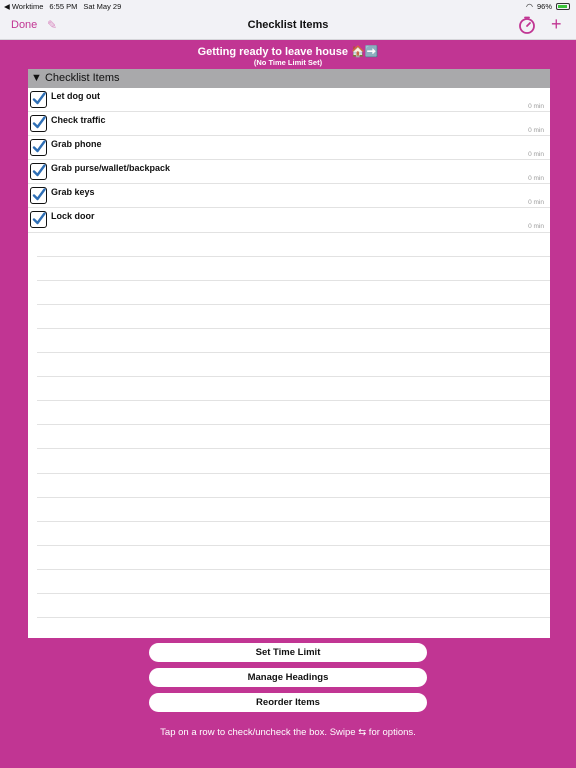 The image size is (576, 768). What do you see at coordinates (288, 52) in the screenshot?
I see `checklist-title: Getting ready to leave house 🏠➡️` at bounding box center [288, 52].